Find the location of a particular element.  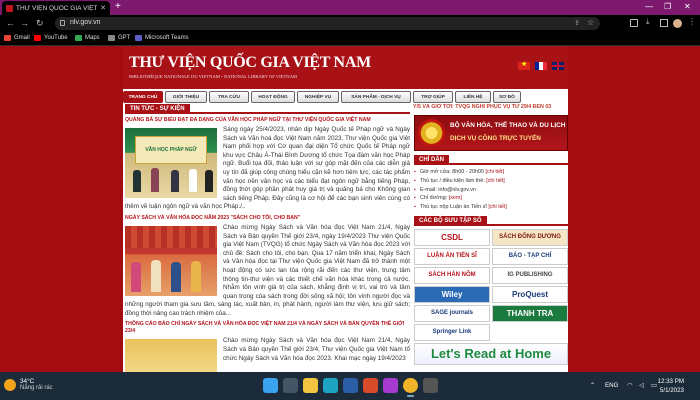

minimize-icon: — is located at coordinates (649, 6).